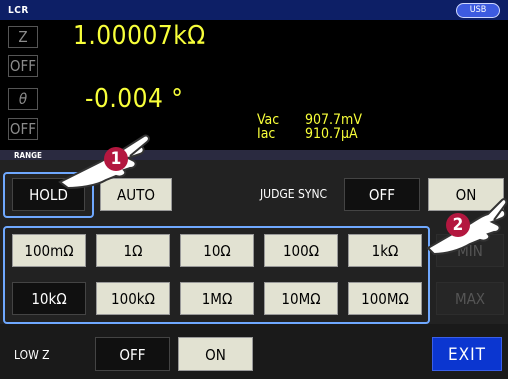  What do you see at coordinates (18, 10) in the screenshot?
I see `app-title: LCR` at bounding box center [18, 10].